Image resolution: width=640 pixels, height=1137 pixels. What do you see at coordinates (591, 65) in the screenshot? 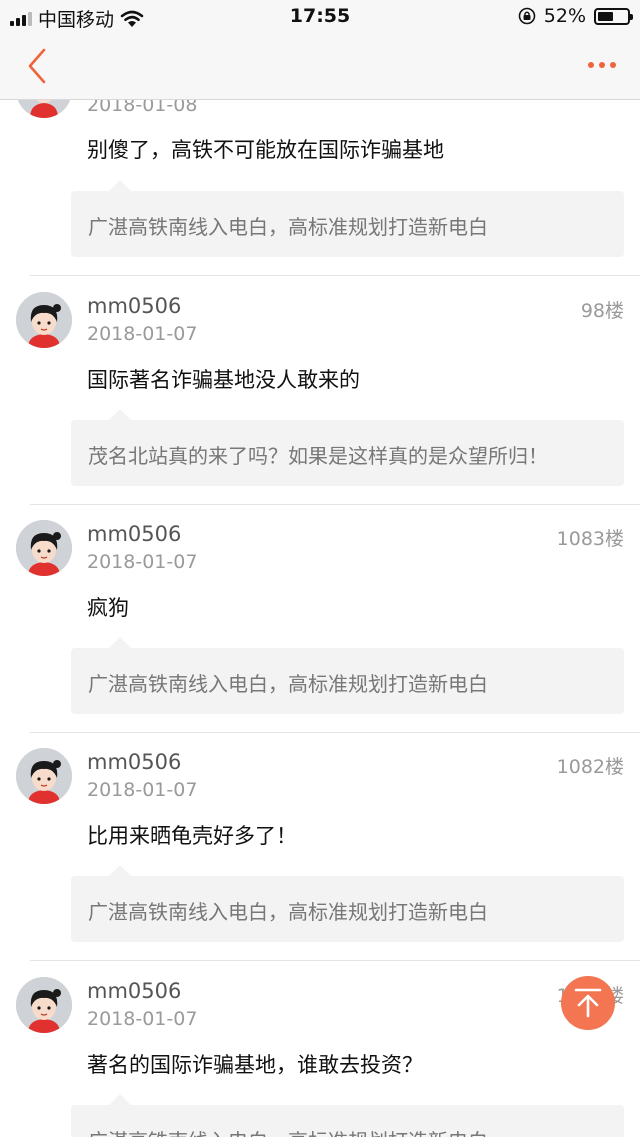
I see `more-horizontal-icon` at bounding box center [591, 65].